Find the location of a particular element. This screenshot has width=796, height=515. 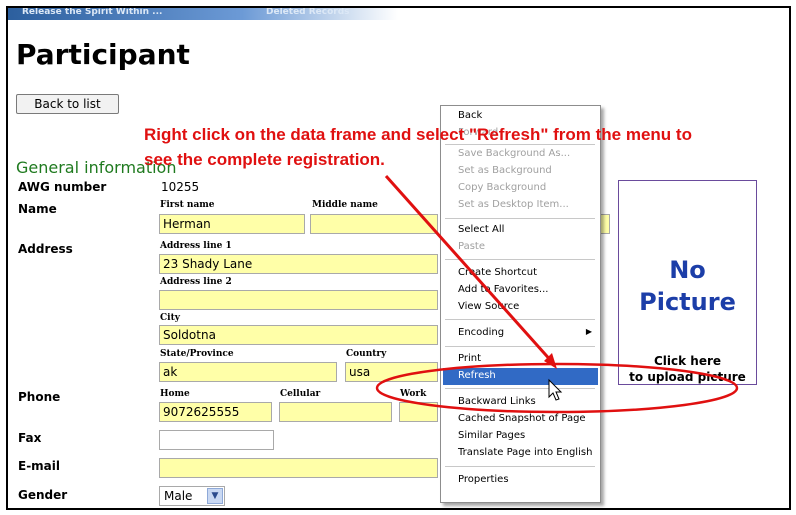

page-title: Participant is located at coordinates (103, 54).